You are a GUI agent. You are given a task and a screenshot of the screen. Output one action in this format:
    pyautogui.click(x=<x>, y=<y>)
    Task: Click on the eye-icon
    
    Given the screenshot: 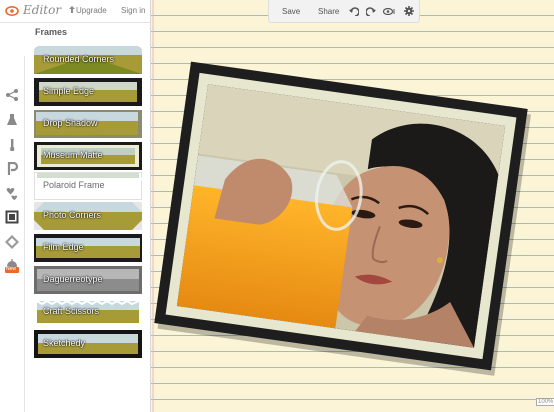 What is the action you would take?
    pyautogui.click(x=389, y=11)
    